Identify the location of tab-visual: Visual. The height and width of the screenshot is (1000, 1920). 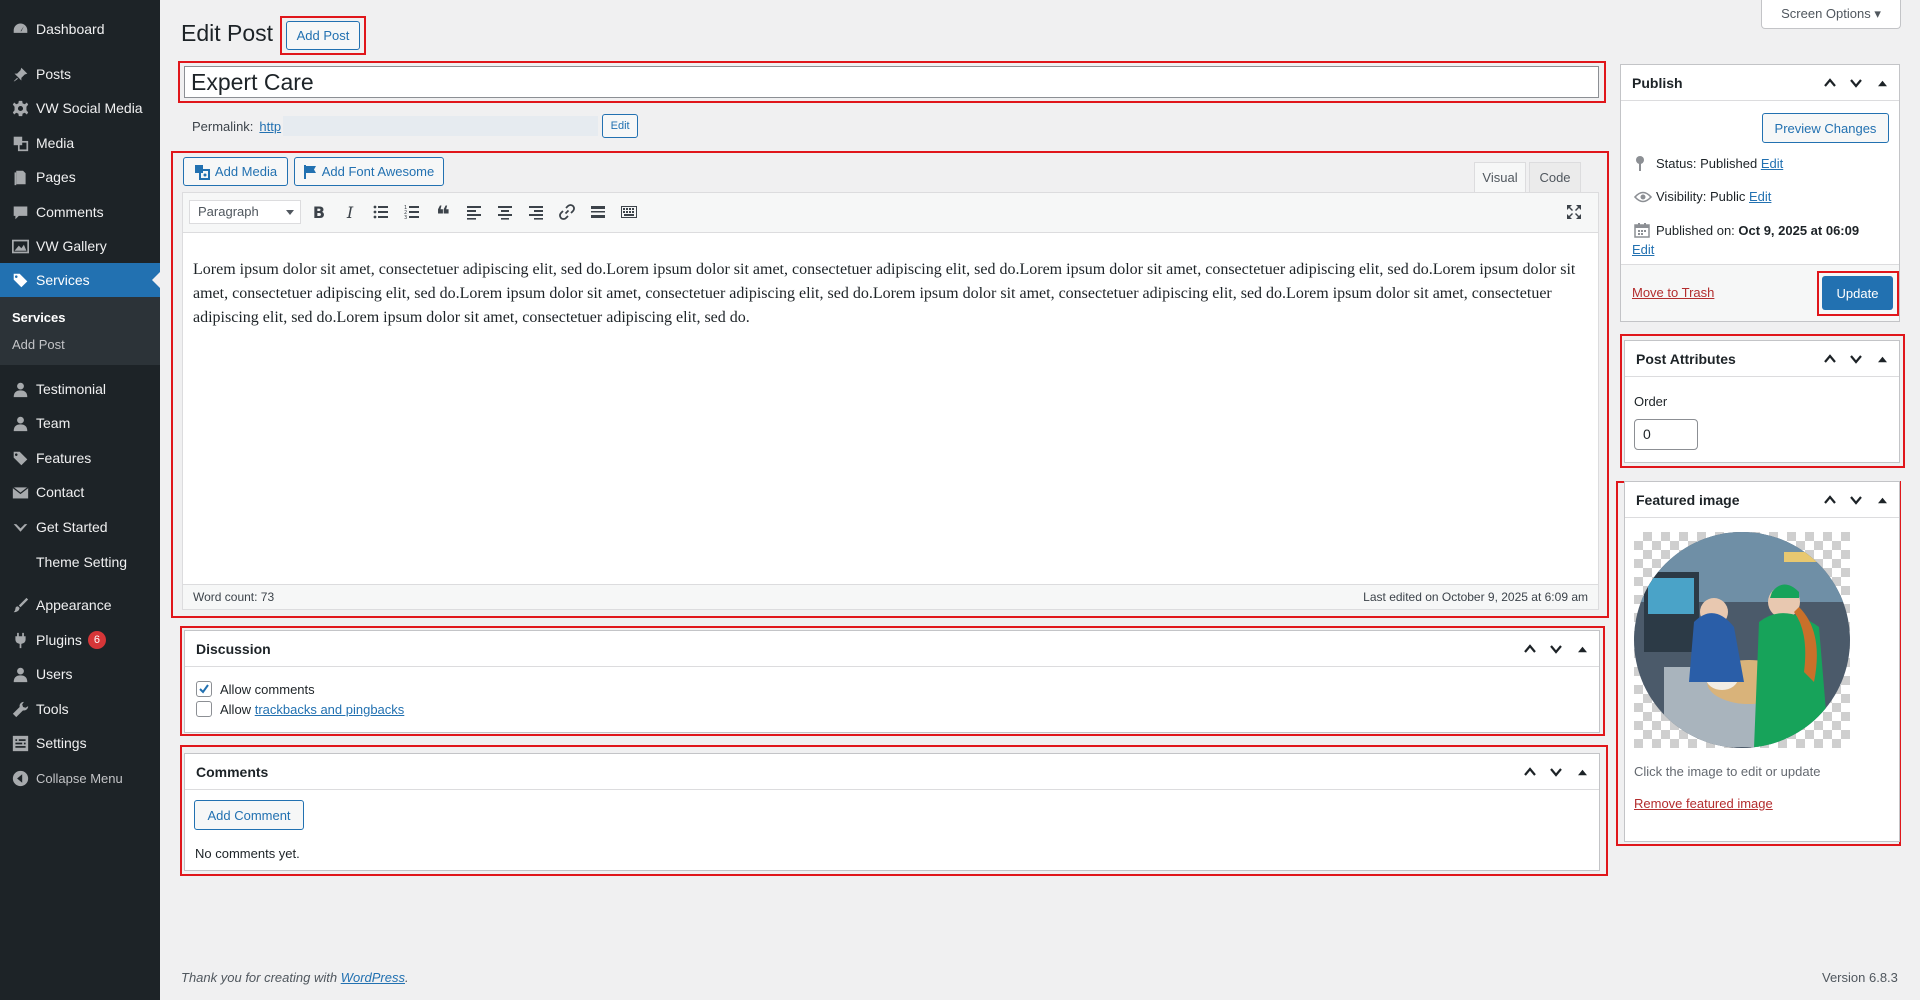
(1500, 177).